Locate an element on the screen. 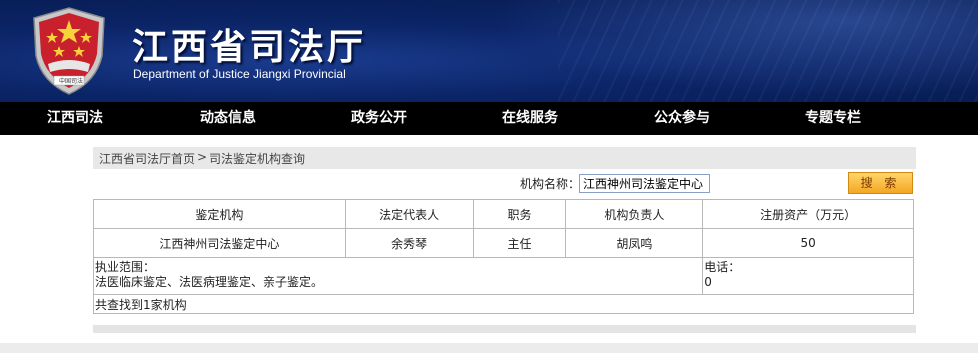 This screenshot has height=353, width=978. scope-cell: 执业范围： 法医临床鉴定、法医病理鉴定、亲子鉴定。 is located at coordinates (398, 276).